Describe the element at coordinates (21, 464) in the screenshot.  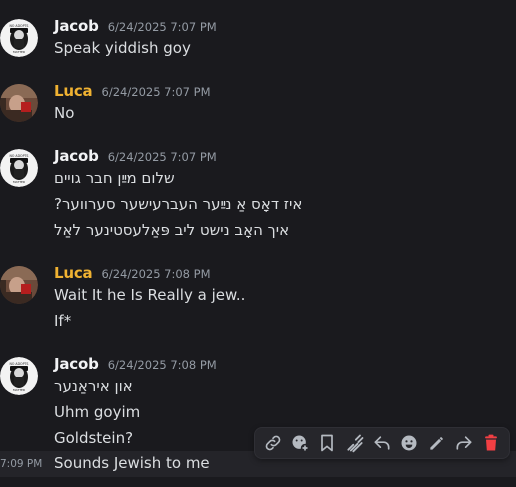
I see `hovered-message-time: 7:09 PM` at that location.